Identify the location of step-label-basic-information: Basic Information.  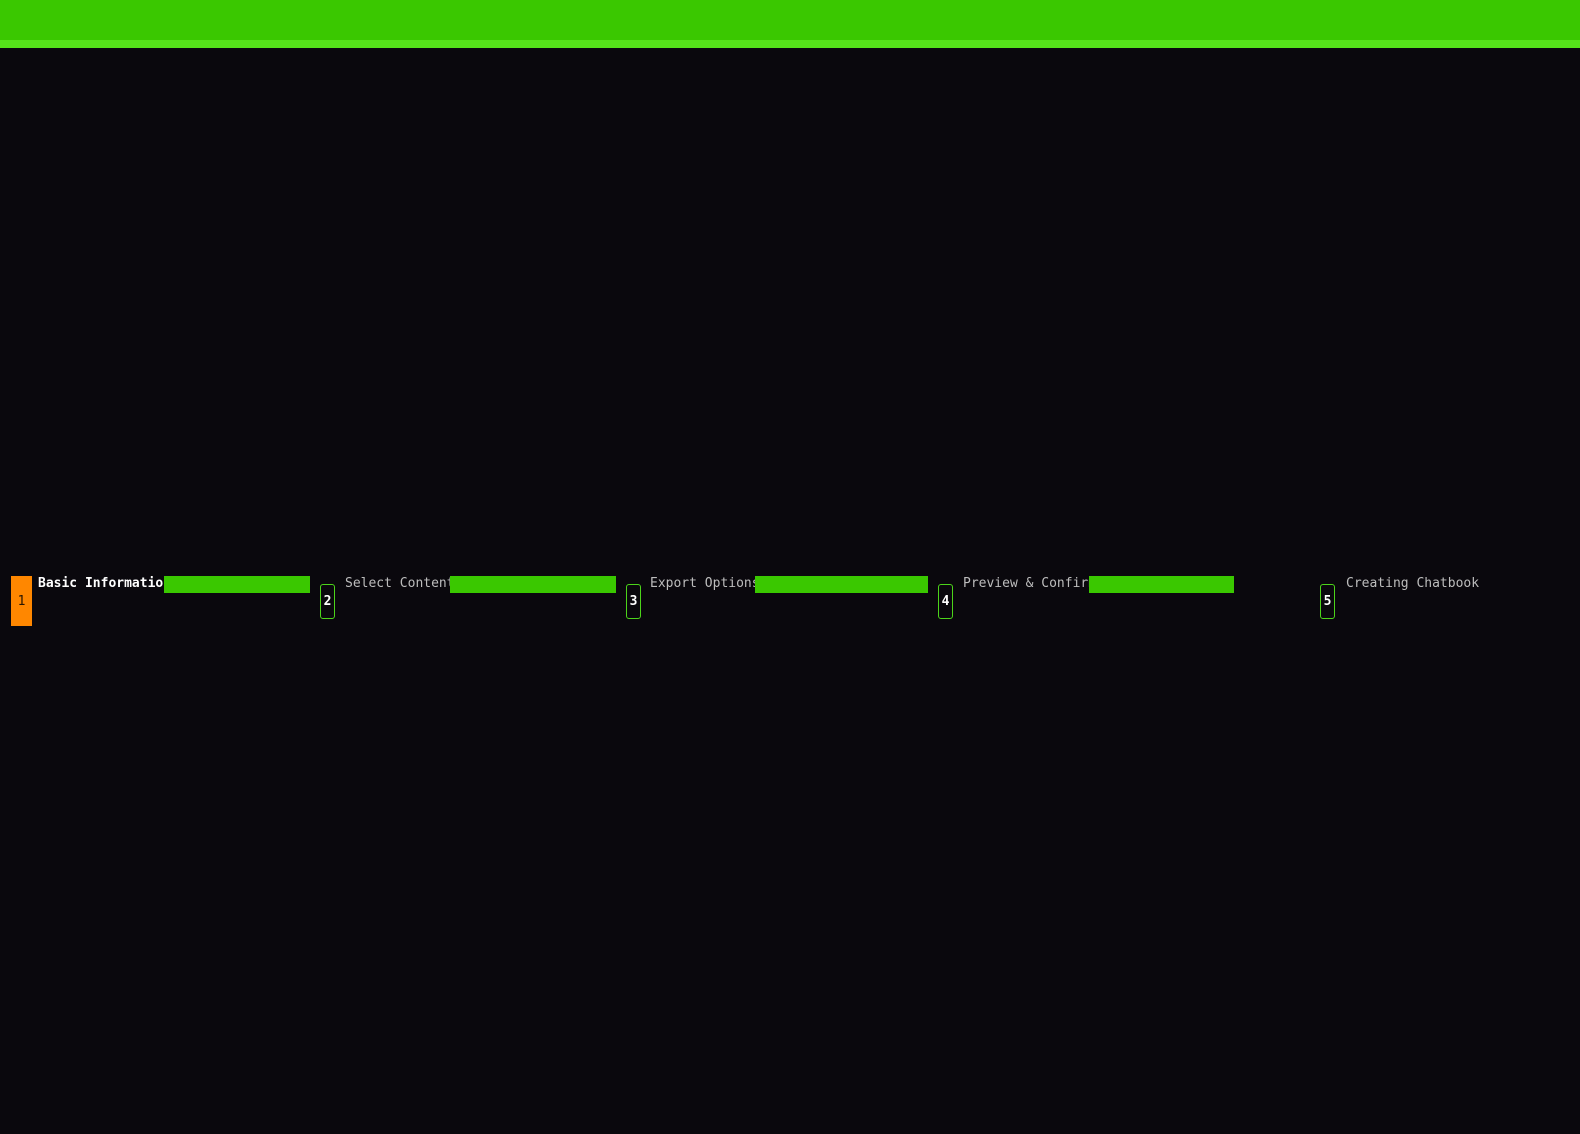
(105, 583).